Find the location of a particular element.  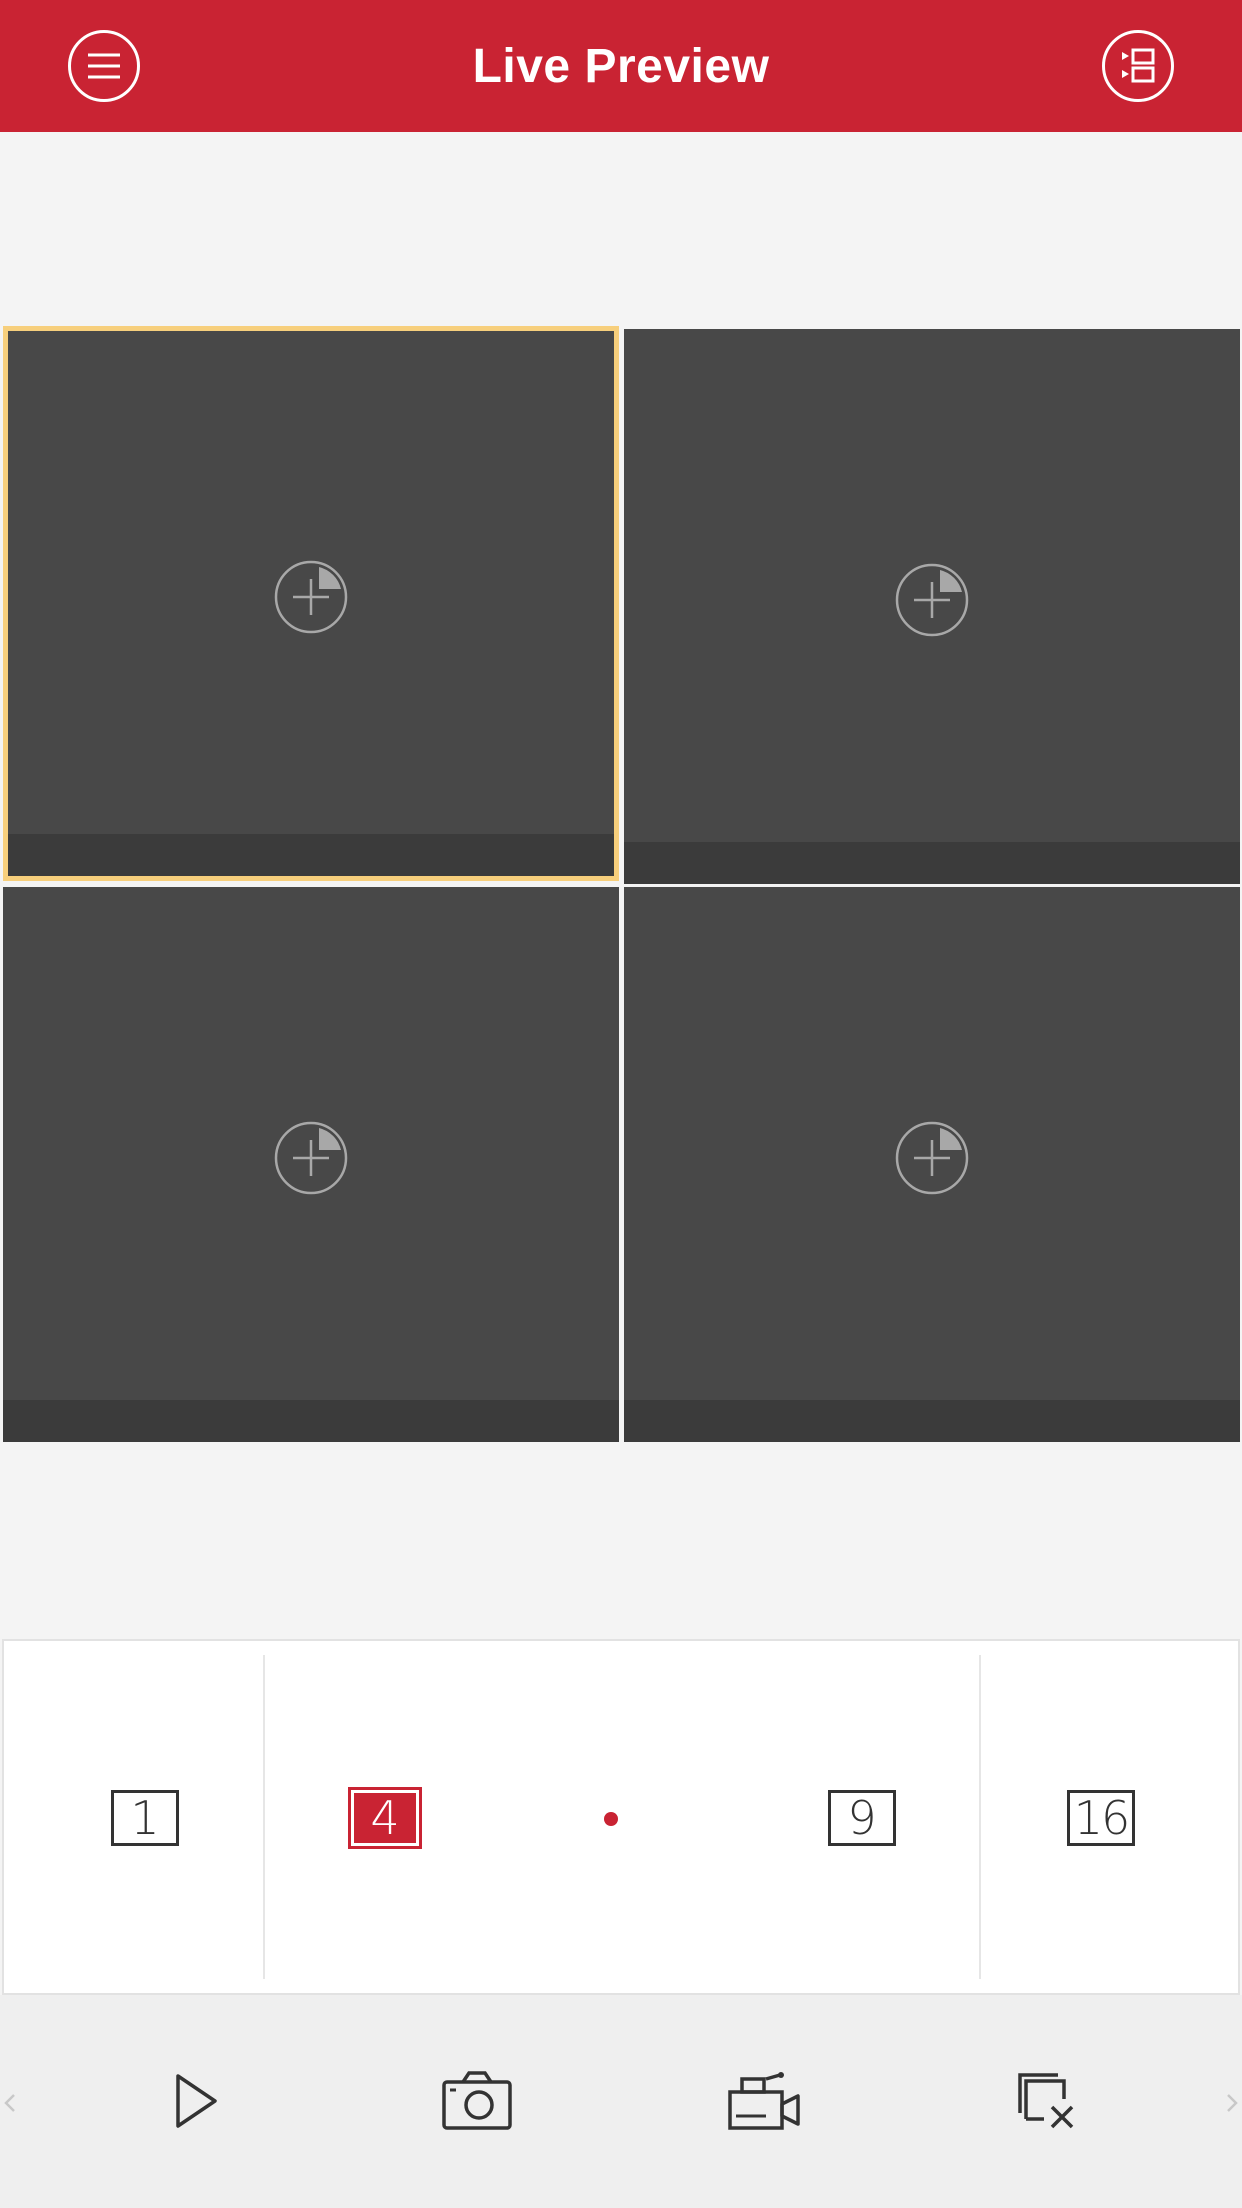

record-video-icon is located at coordinates (764, 2101).